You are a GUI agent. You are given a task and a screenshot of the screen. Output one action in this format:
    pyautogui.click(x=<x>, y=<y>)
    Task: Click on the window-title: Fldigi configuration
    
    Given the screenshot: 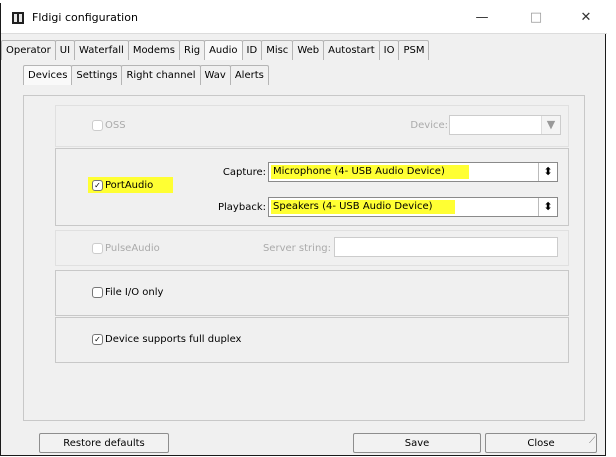 What is the action you would take?
    pyautogui.click(x=85, y=17)
    